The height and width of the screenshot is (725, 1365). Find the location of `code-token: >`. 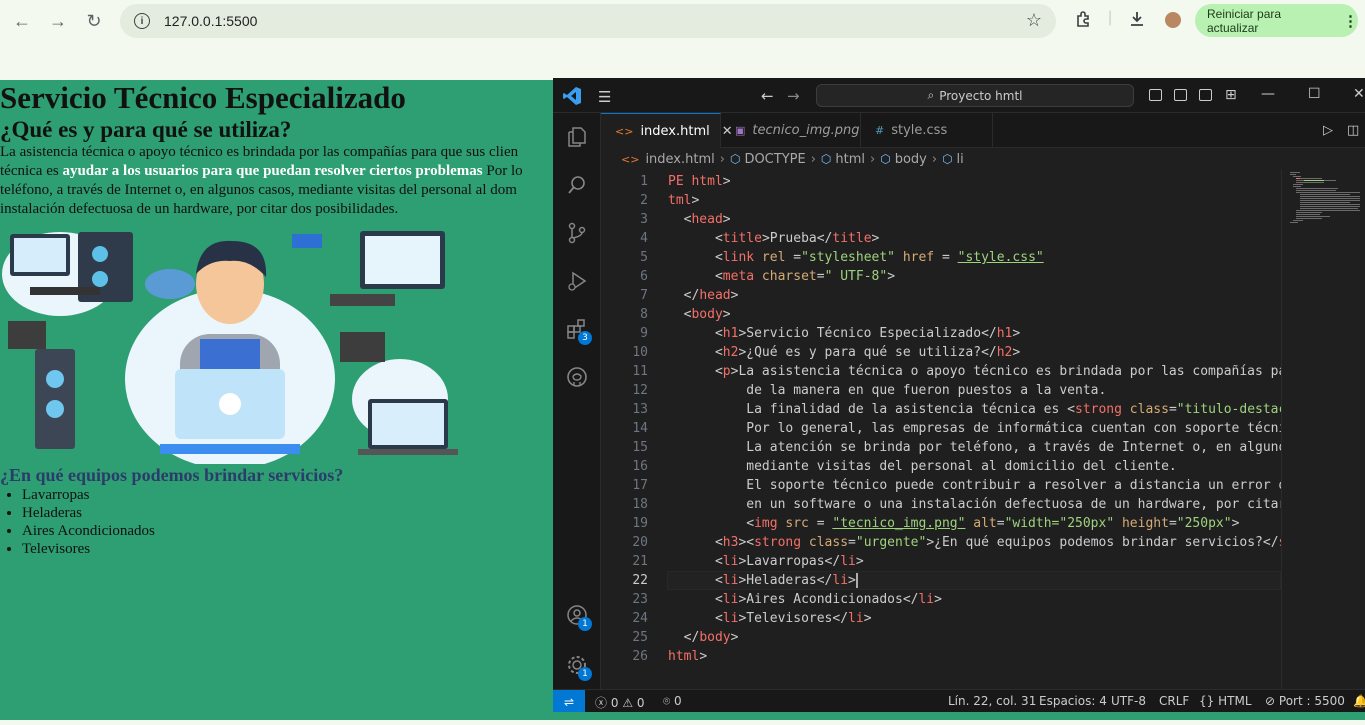

code-token: > is located at coordinates (703, 656).